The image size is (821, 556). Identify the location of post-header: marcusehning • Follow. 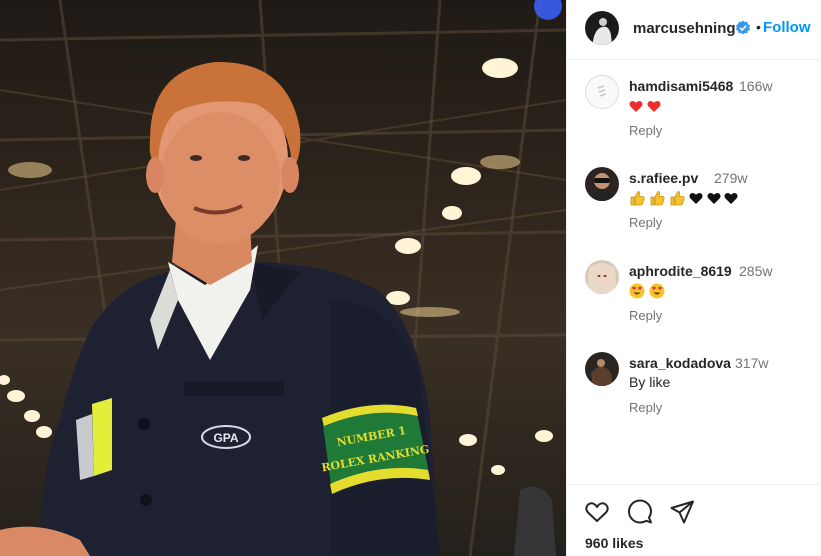
(694, 30).